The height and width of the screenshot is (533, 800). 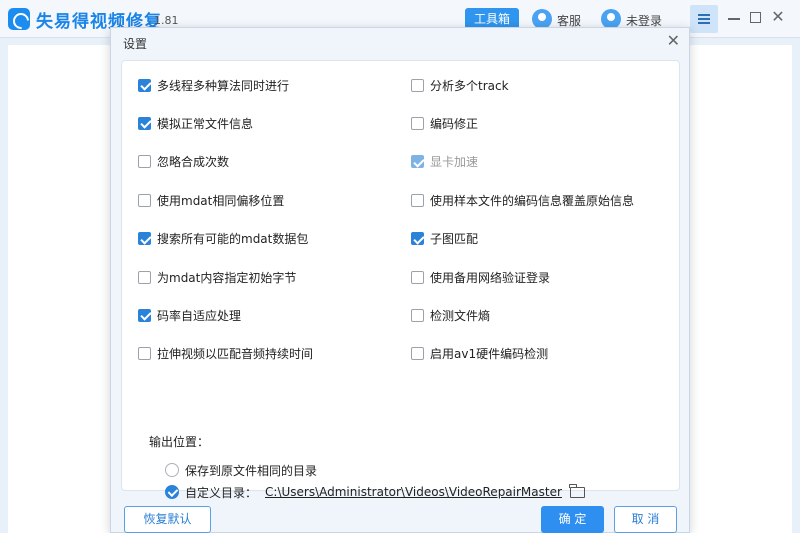 I want to click on cancel-button: 取 消, so click(x=645, y=519).